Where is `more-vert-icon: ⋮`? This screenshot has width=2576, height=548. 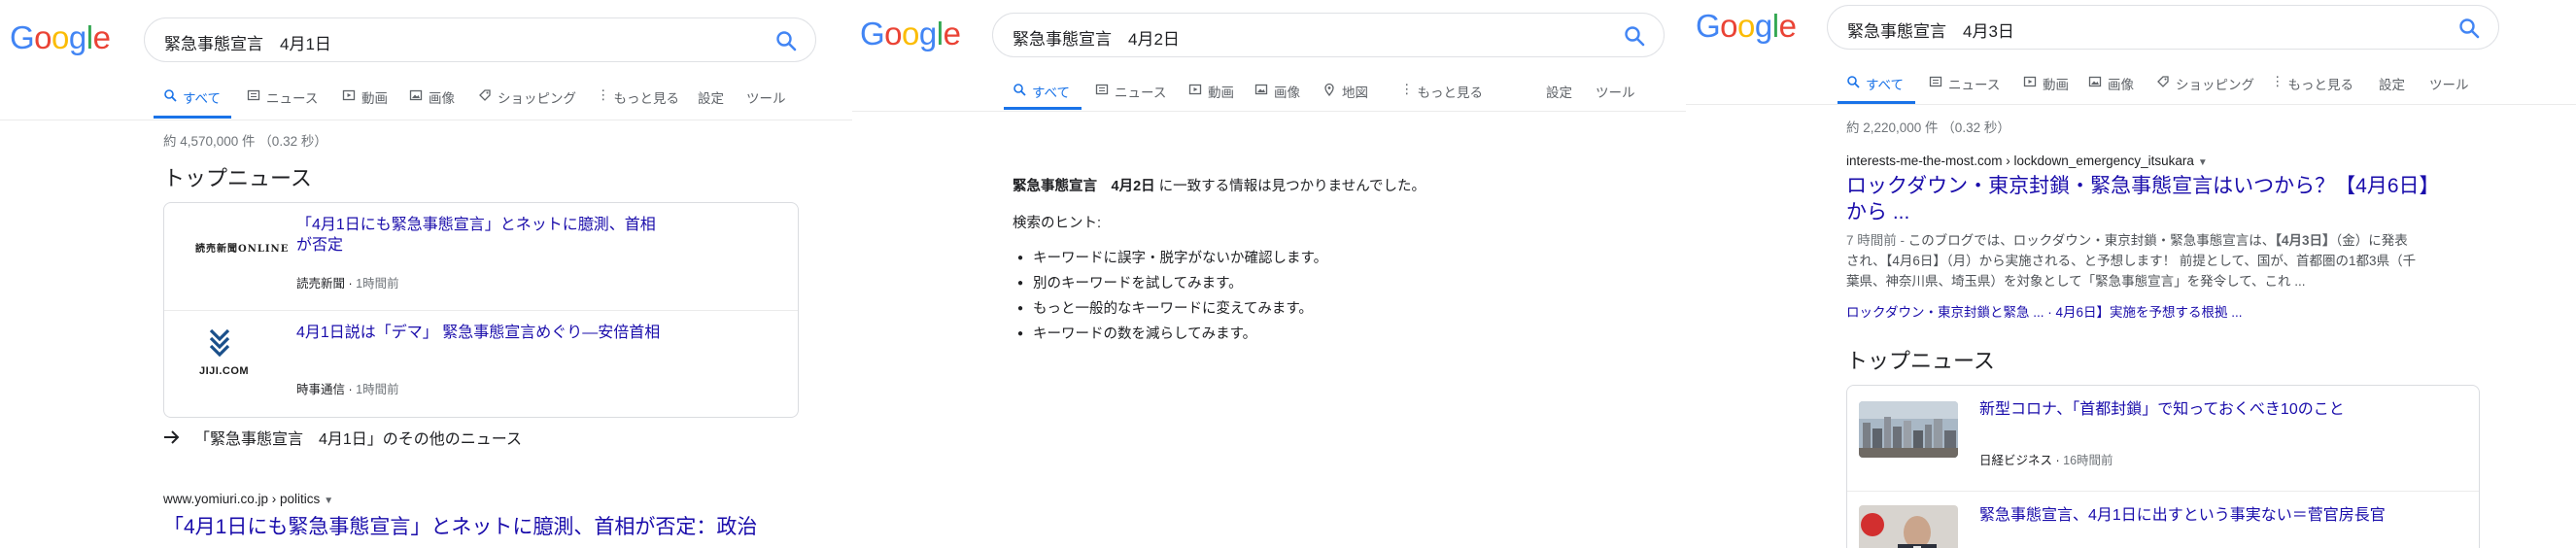 more-vert-icon: ⋮ is located at coordinates (603, 94).